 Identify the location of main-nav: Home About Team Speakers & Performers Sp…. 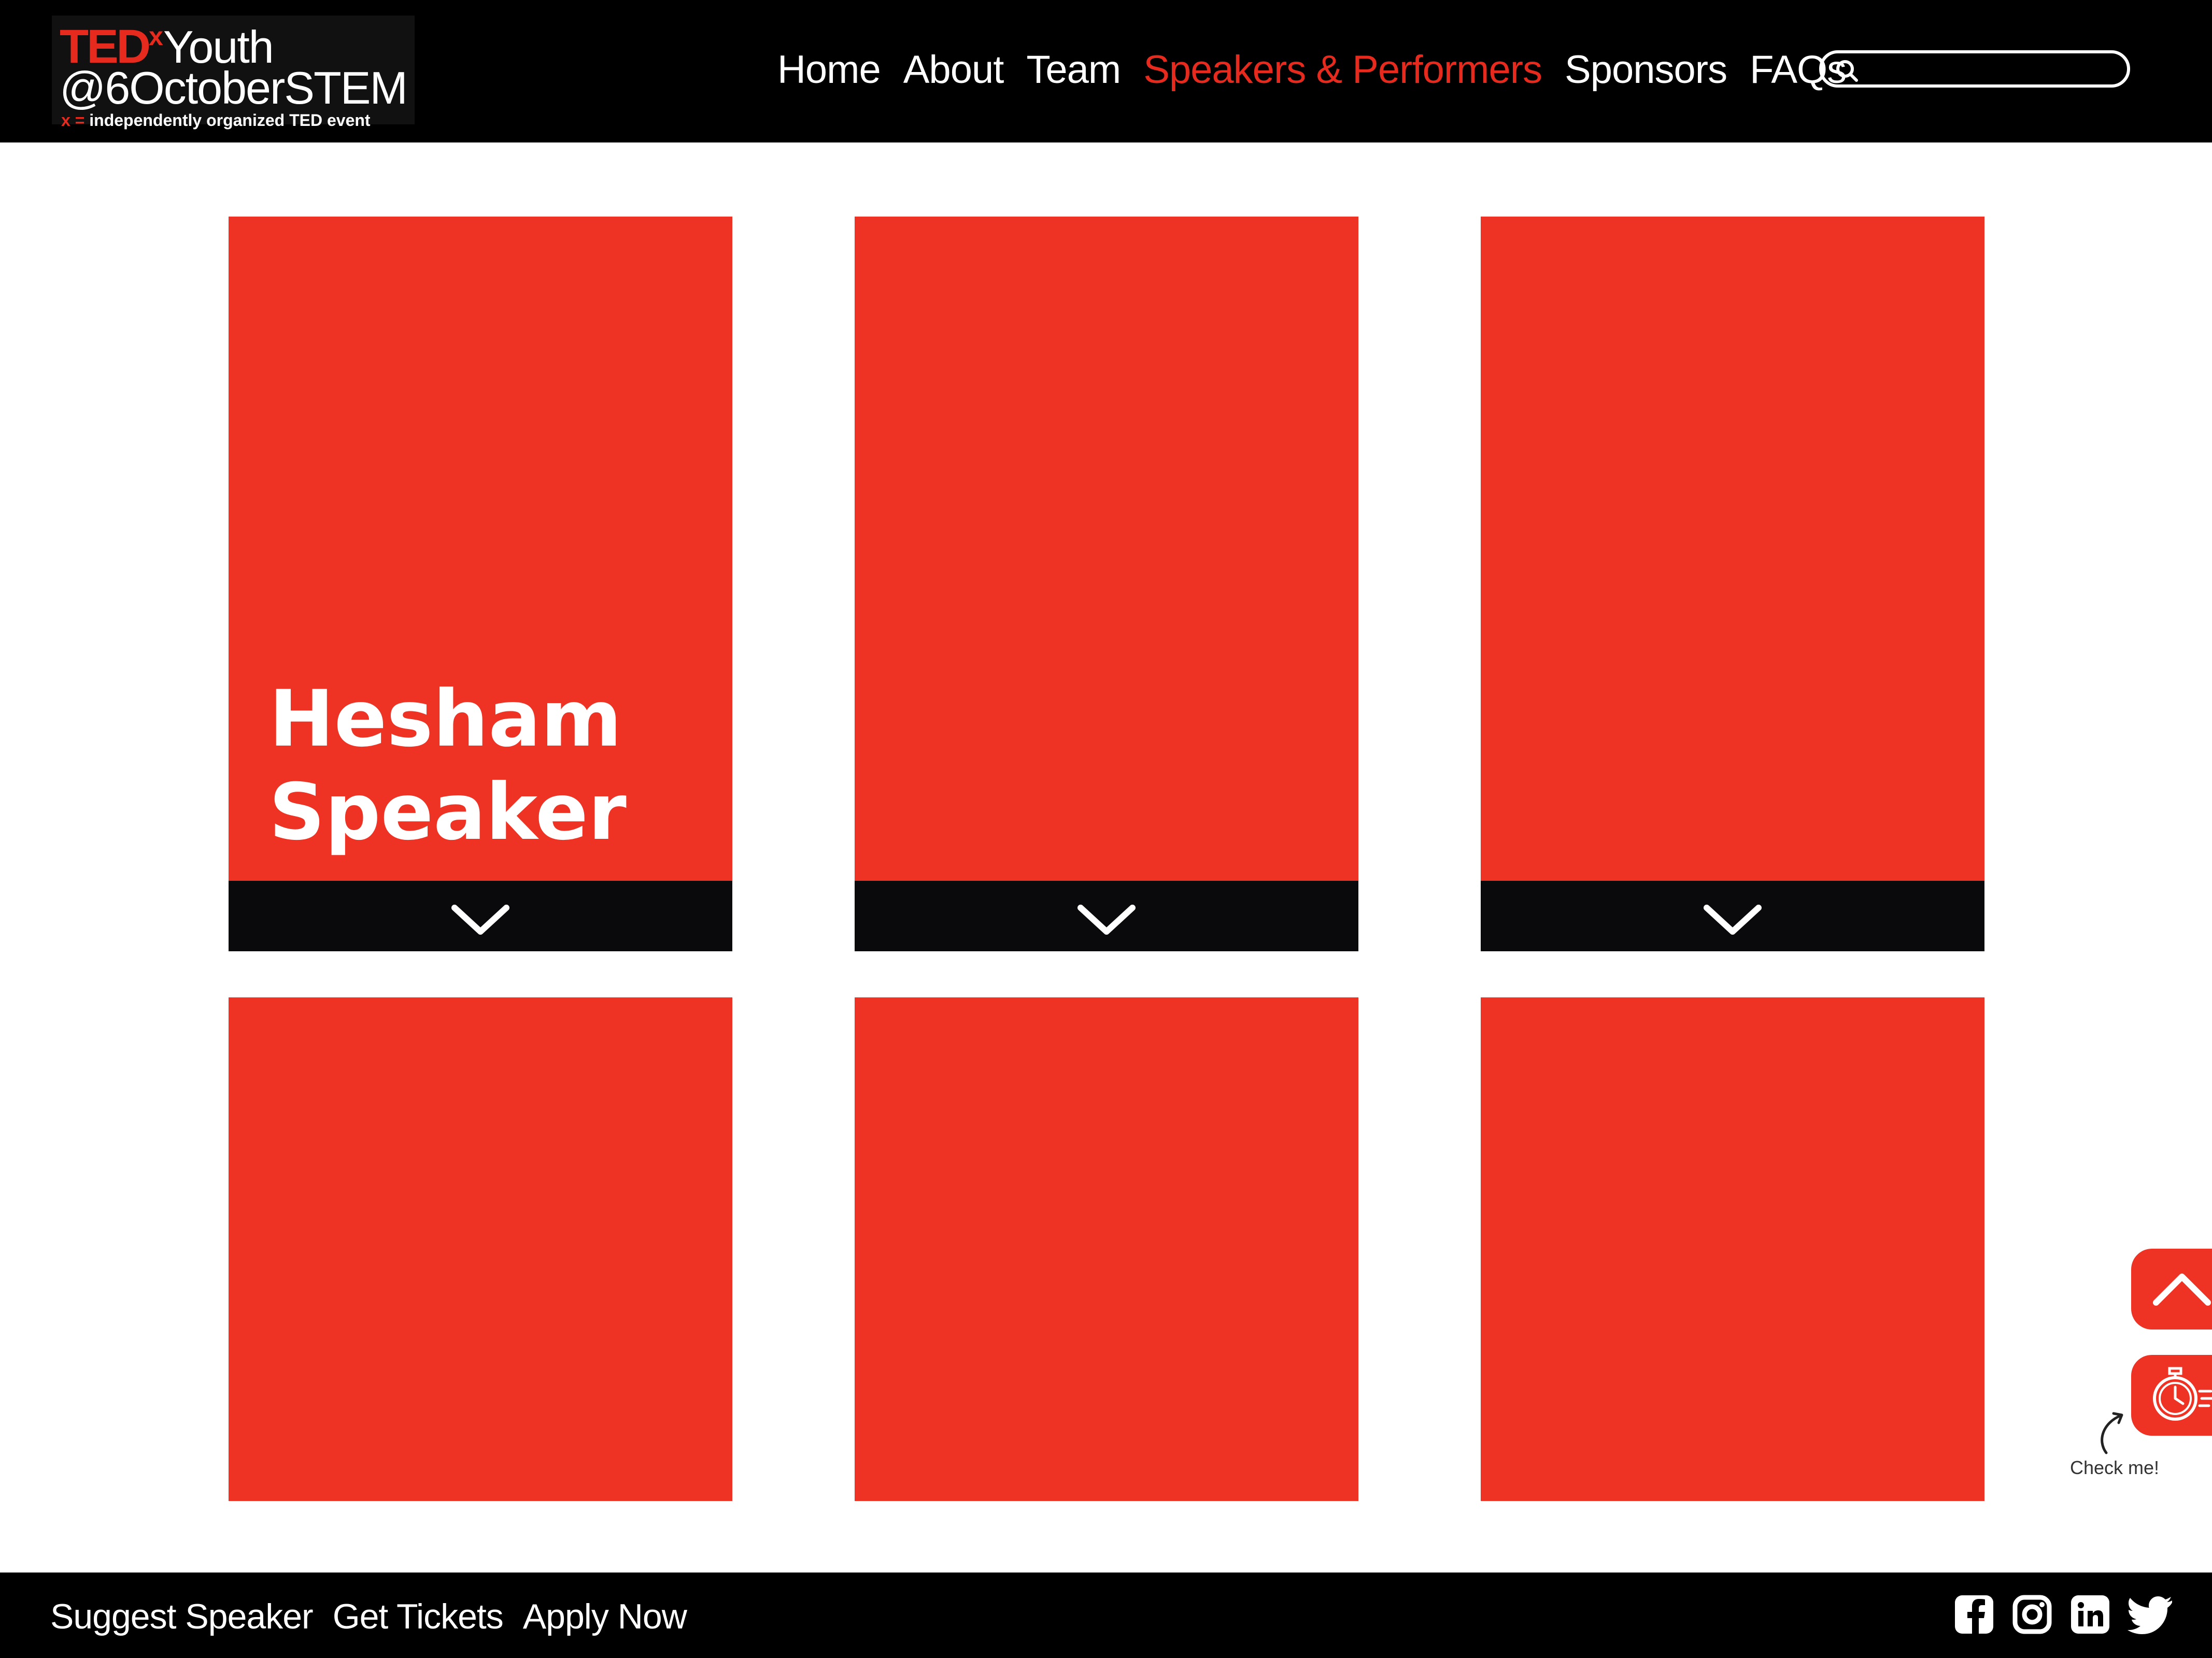
(1312, 69).